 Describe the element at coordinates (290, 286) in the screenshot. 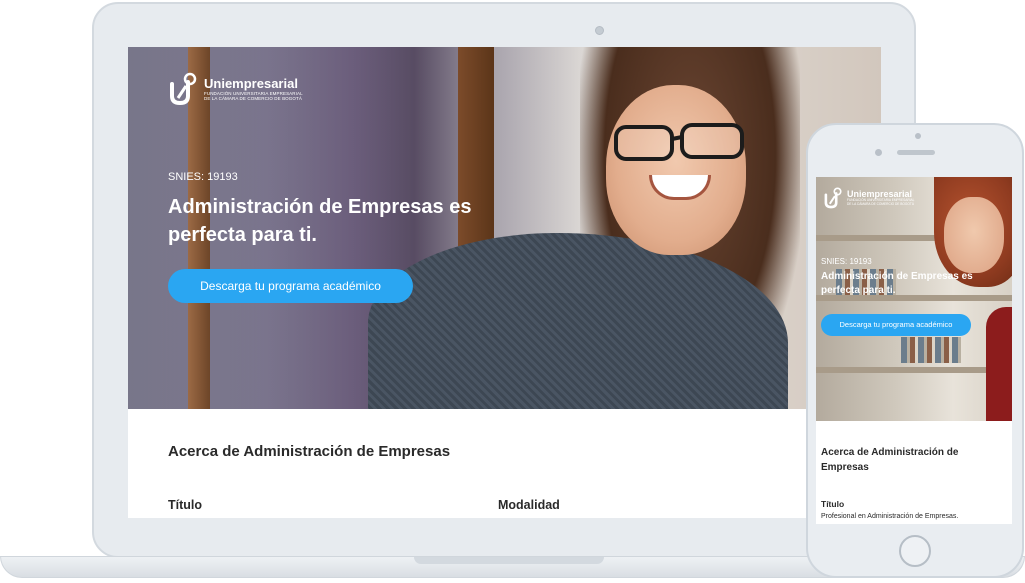

I see `download-program-button: Descarga tu programa académico` at that location.